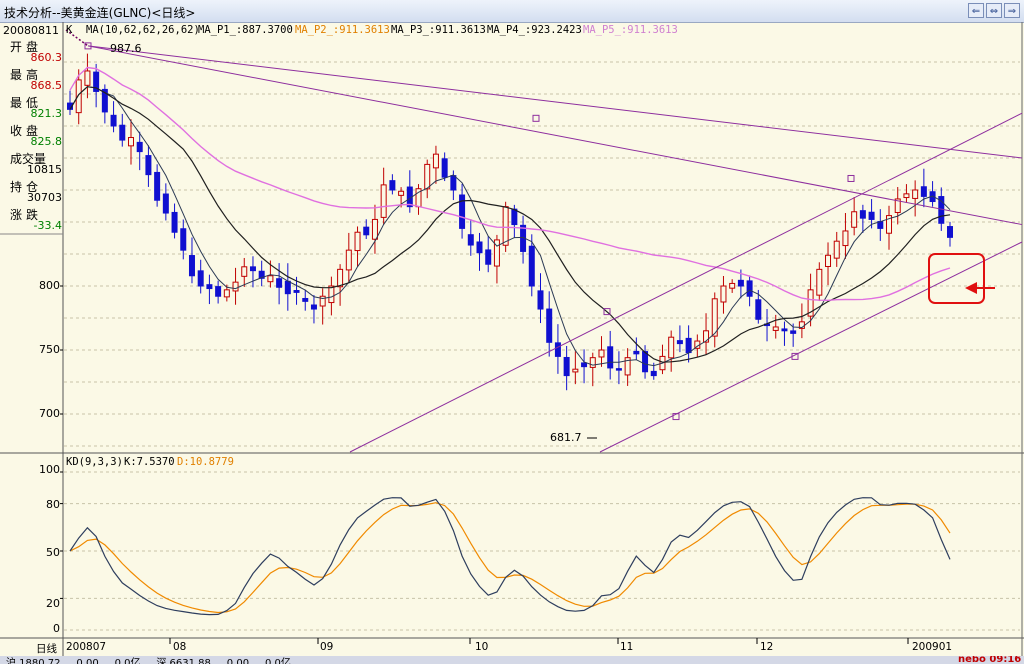  I want to click on kd-tick-50: 50, so click(53, 552).